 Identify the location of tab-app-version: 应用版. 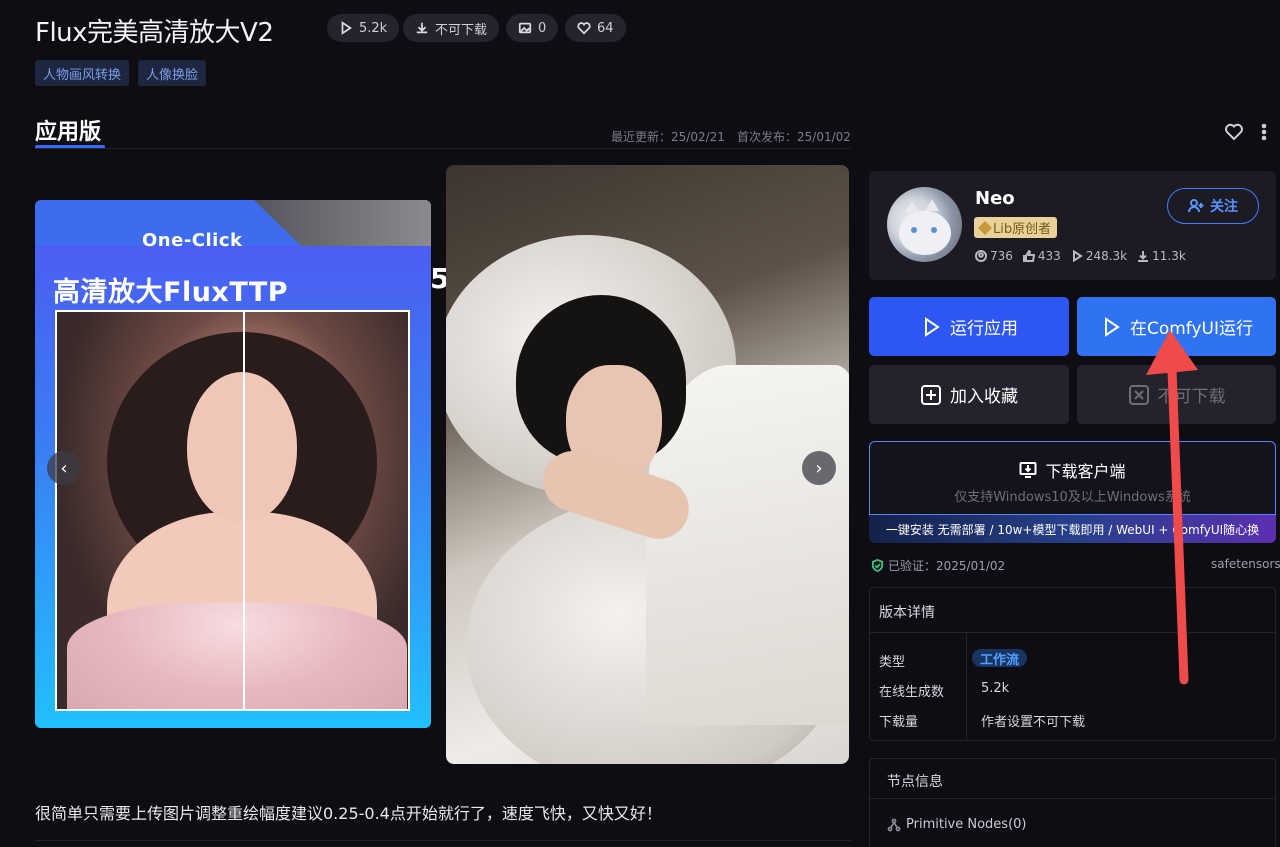
(68, 130).